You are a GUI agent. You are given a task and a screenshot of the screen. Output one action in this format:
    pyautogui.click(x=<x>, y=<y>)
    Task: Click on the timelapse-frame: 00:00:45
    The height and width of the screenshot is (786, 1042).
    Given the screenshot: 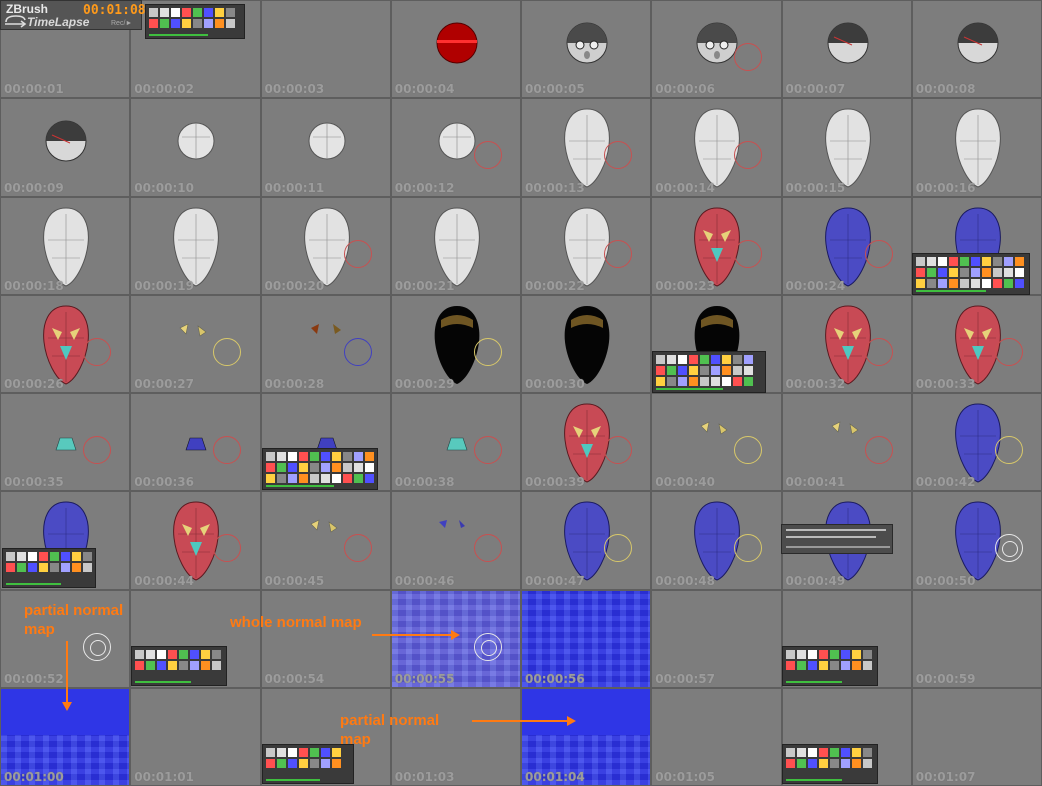 What is the action you would take?
    pyautogui.click(x=325, y=540)
    